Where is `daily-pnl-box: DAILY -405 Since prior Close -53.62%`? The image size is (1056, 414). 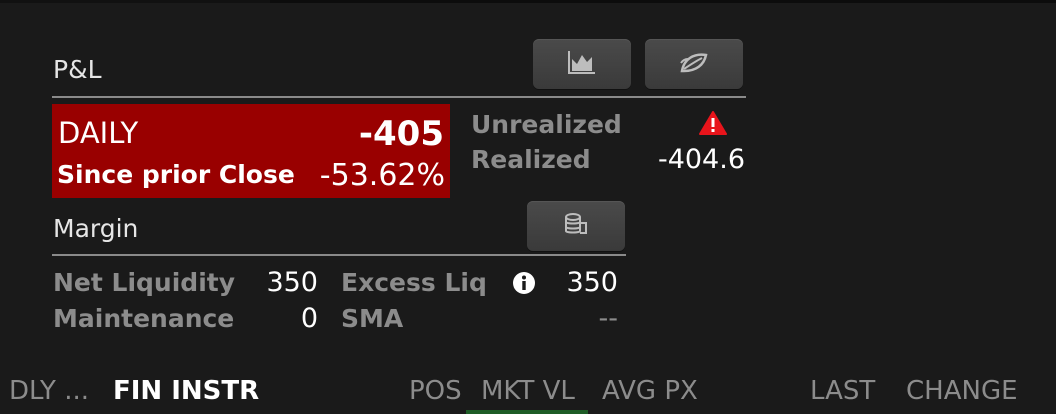 daily-pnl-box: DAILY -405 Since prior Close -53.62% is located at coordinates (251, 151).